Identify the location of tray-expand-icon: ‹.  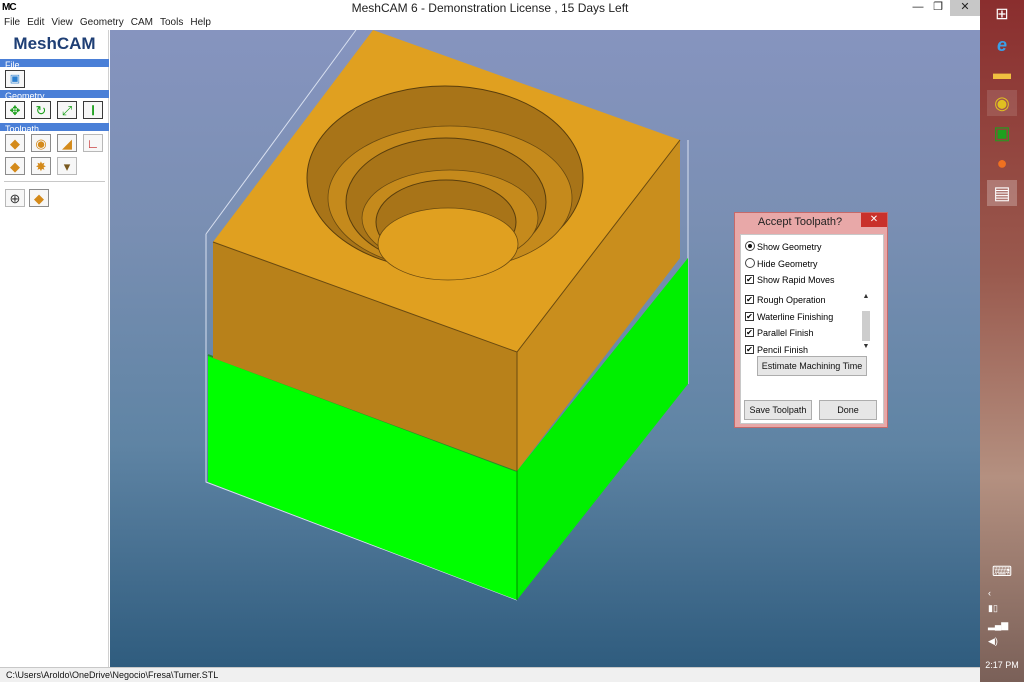
(989, 593).